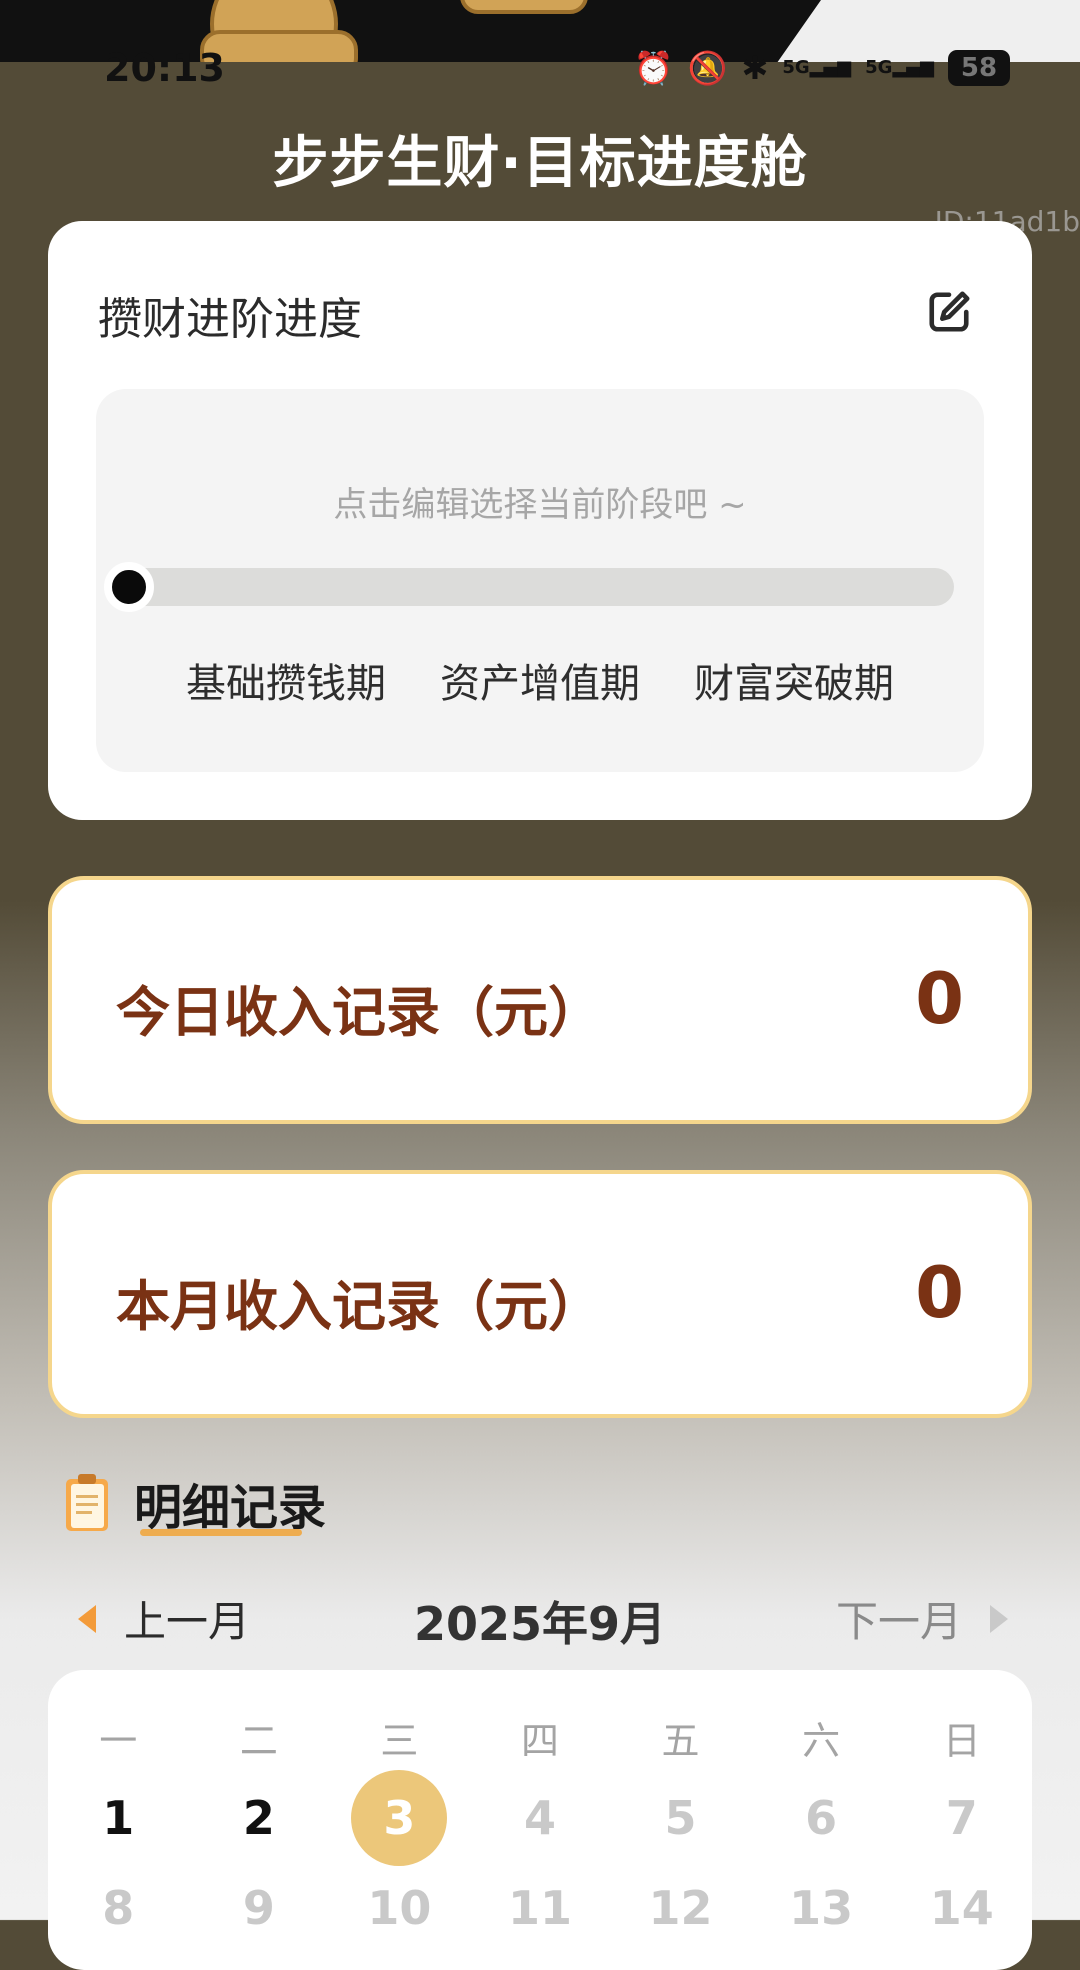  What do you see at coordinates (87, 1618) in the screenshot?
I see `prev-arrow-icon` at bounding box center [87, 1618].